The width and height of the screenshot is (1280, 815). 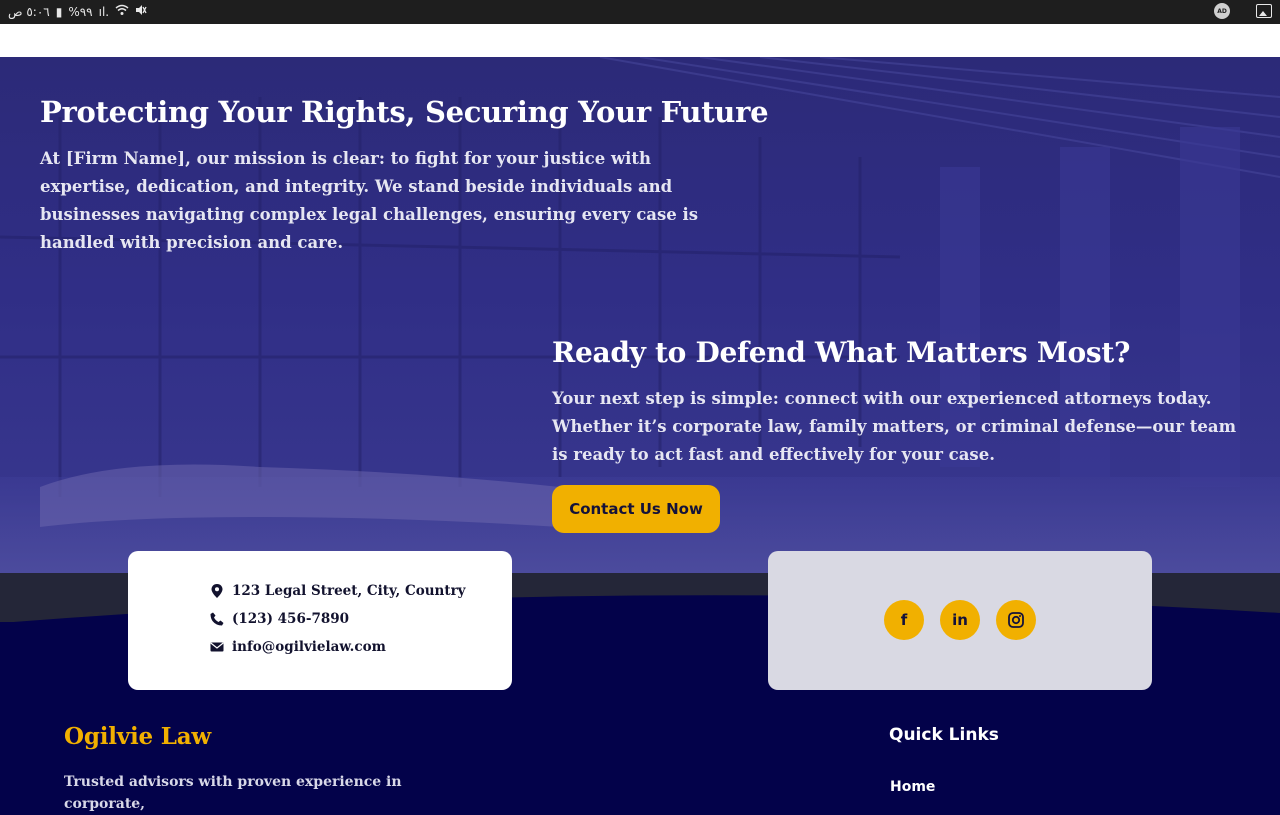 What do you see at coordinates (944, 735) in the screenshot?
I see `quick-links-title: Quick Links` at bounding box center [944, 735].